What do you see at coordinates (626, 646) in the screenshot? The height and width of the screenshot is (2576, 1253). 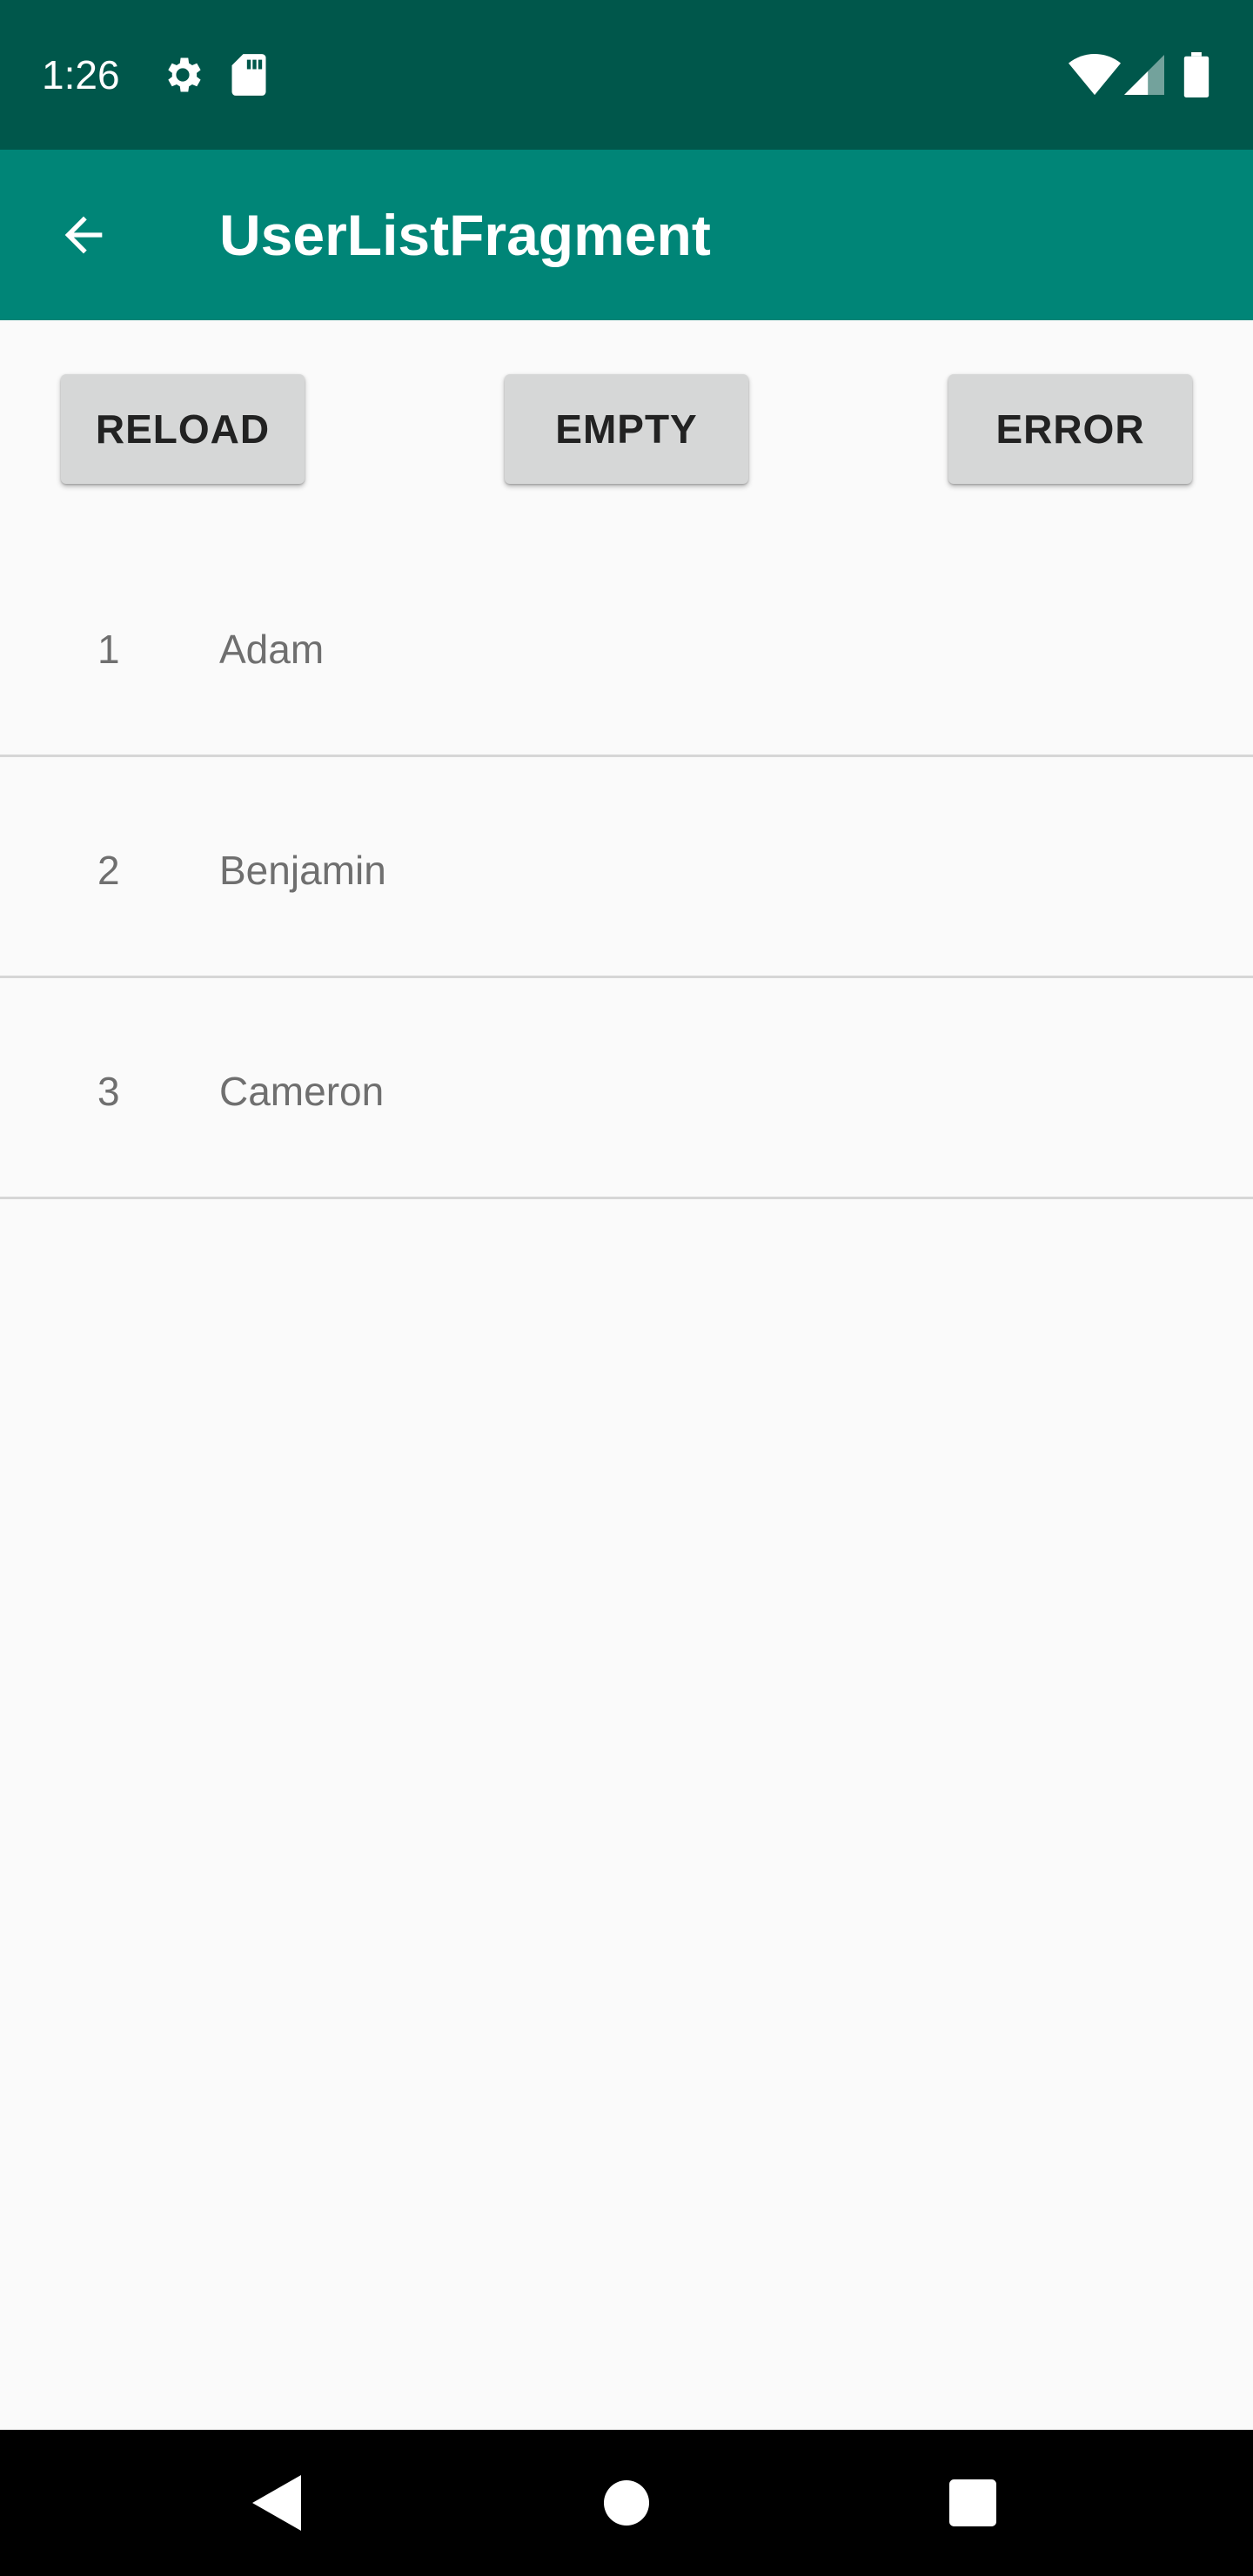 I see `list-item: 1 Adam` at bounding box center [626, 646].